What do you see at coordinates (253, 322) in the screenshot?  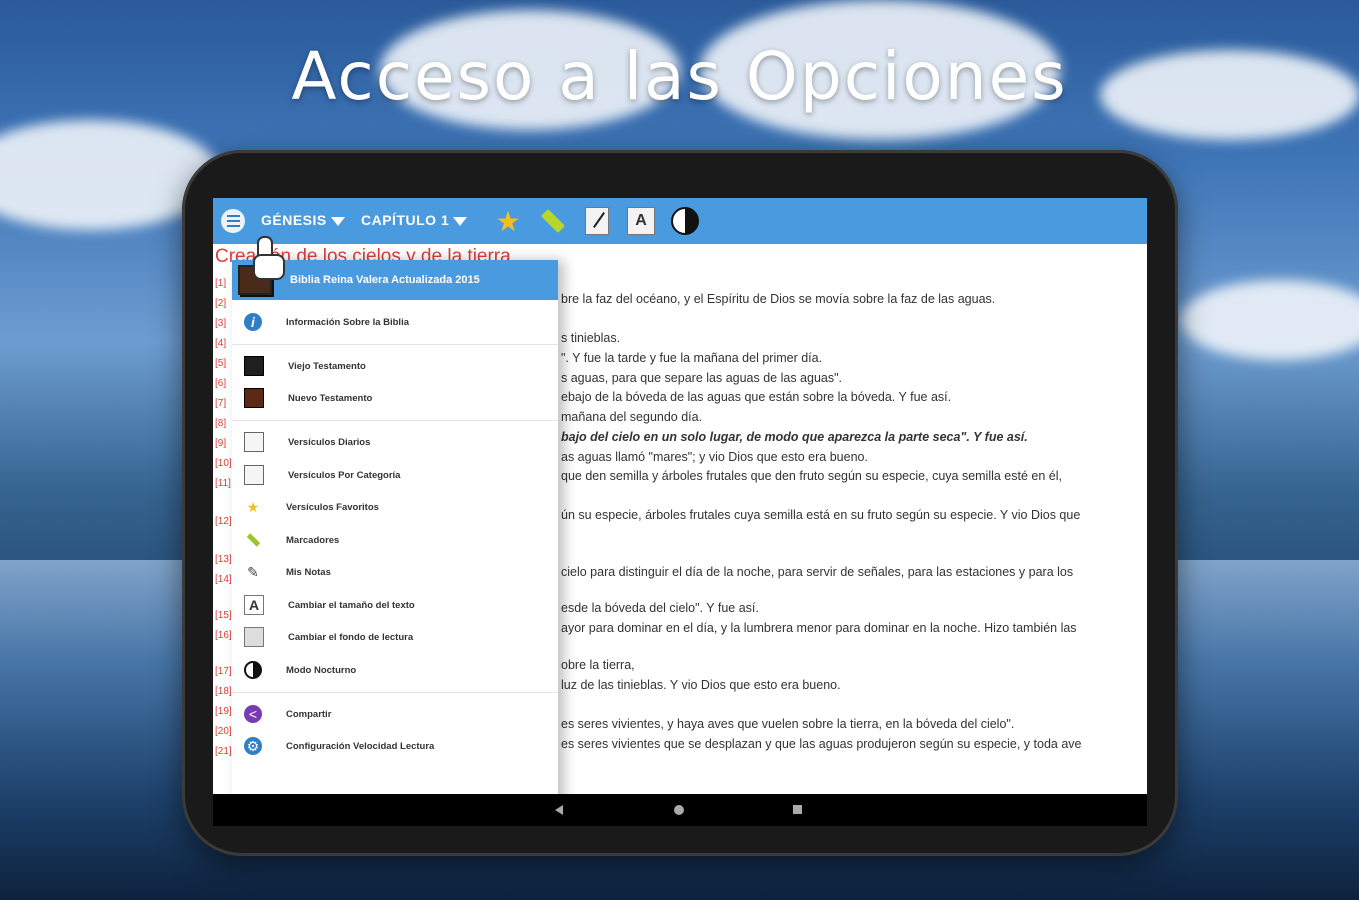 I see `info-icon: i` at bounding box center [253, 322].